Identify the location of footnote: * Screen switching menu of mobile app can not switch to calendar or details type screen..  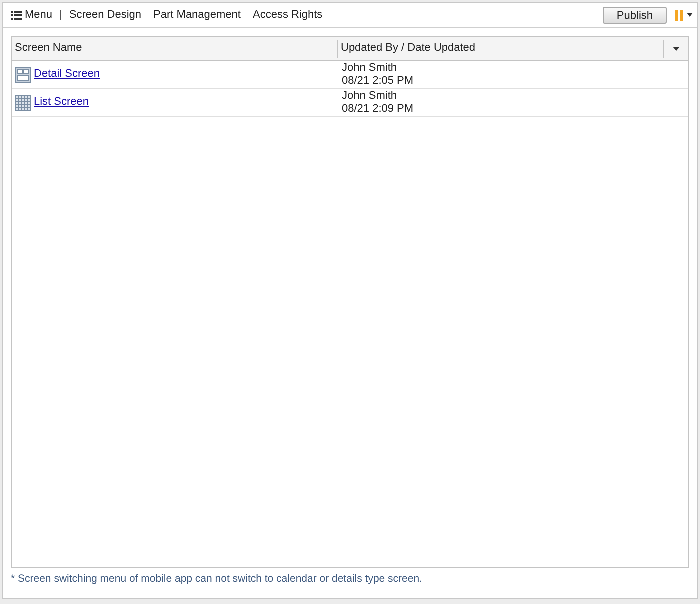
(217, 579).